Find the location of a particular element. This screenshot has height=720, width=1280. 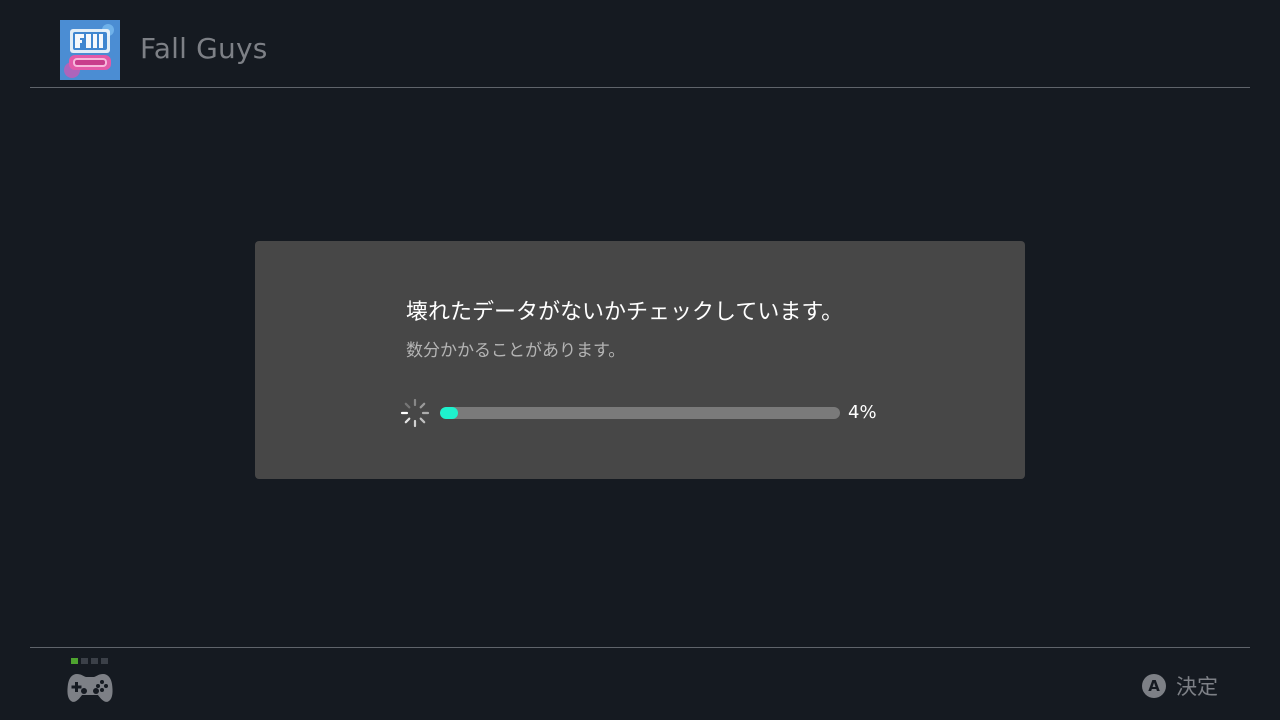

dialog-submessage: 数分かかることがあります。 is located at coordinates (516, 351).